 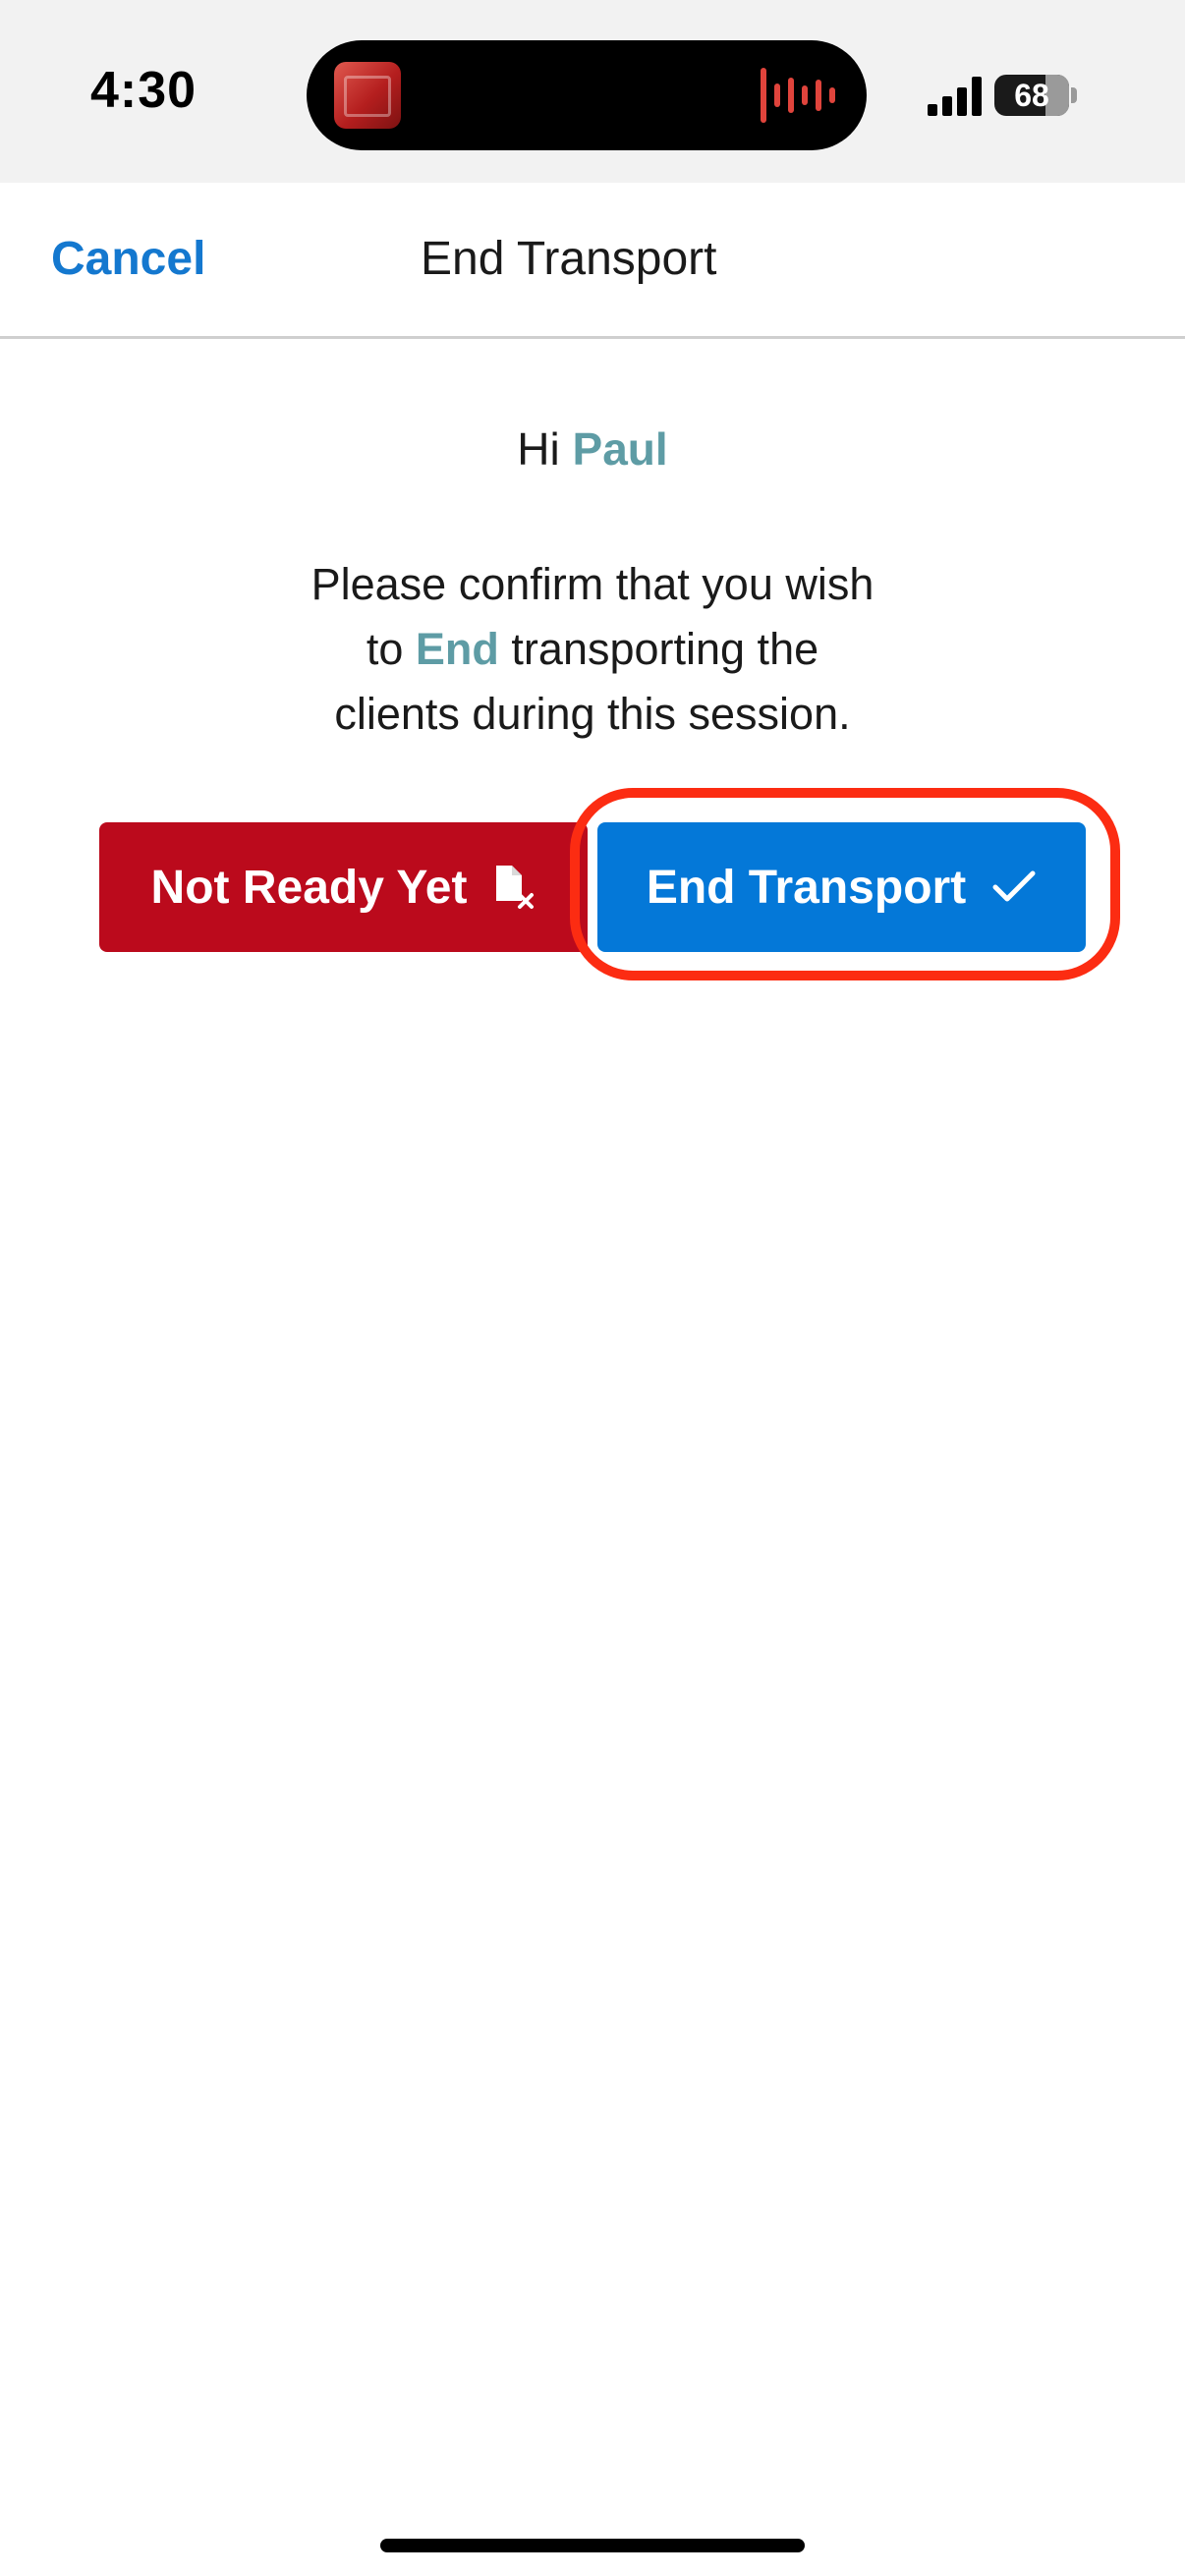 I want to click on end-transport-label: End Transport, so click(x=807, y=887).